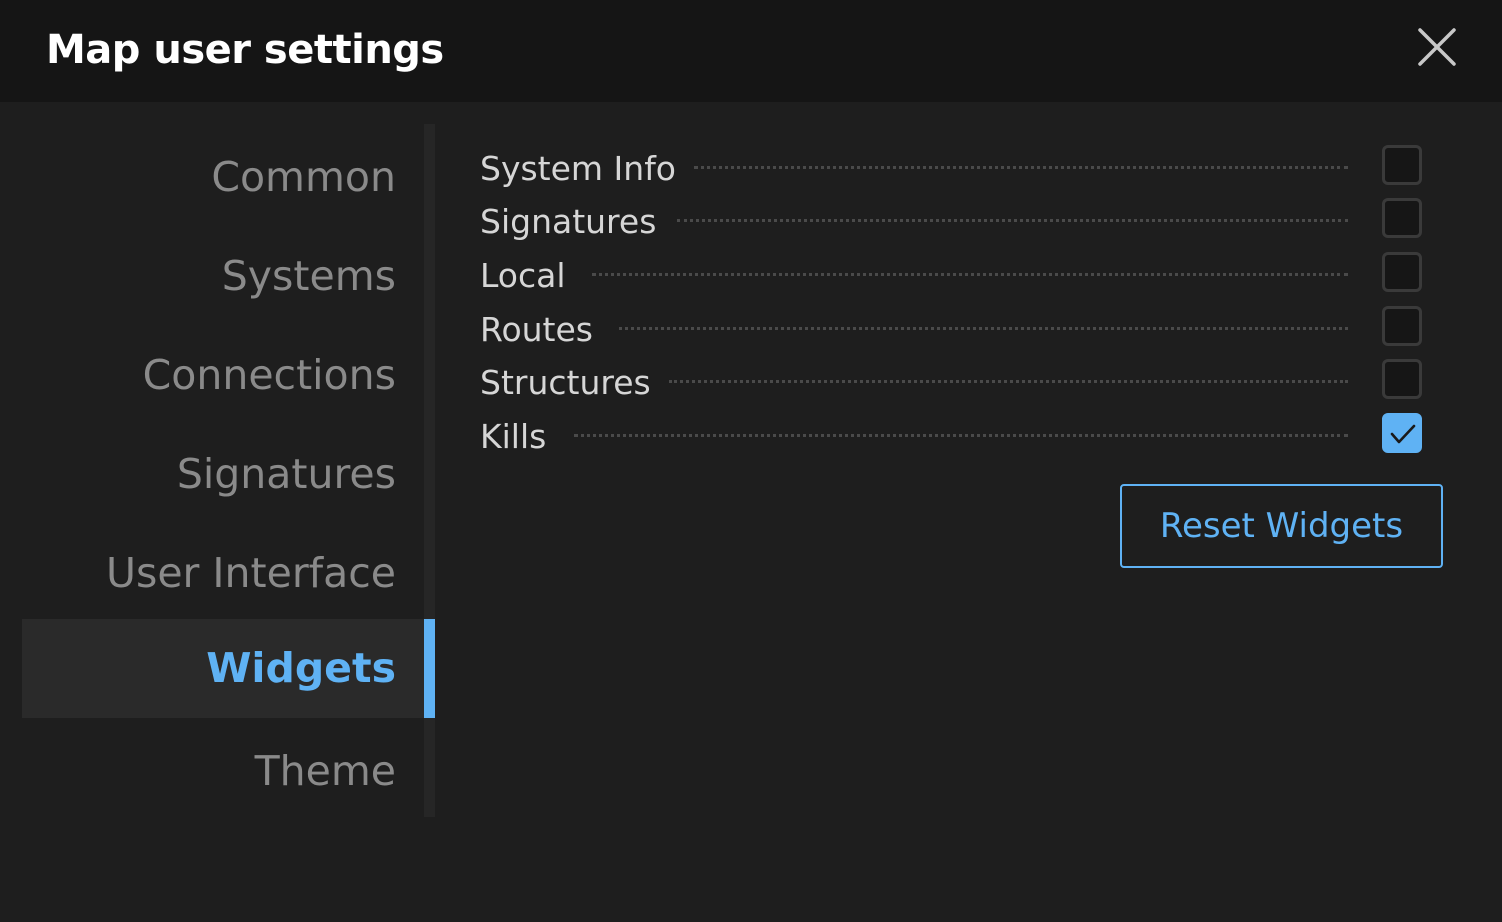 This screenshot has width=1502, height=922. I want to click on widget-row-system-info: System Info, so click(953, 167).